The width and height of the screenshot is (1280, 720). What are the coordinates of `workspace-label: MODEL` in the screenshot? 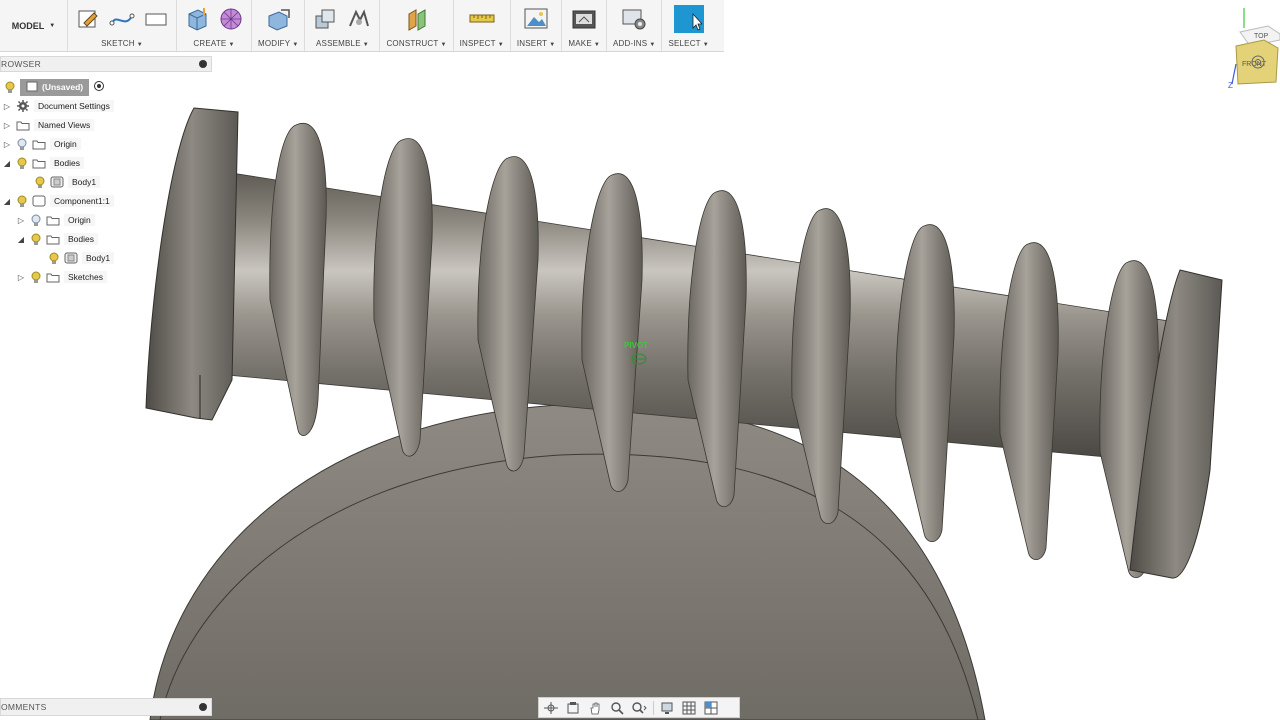 It's located at (28, 25).